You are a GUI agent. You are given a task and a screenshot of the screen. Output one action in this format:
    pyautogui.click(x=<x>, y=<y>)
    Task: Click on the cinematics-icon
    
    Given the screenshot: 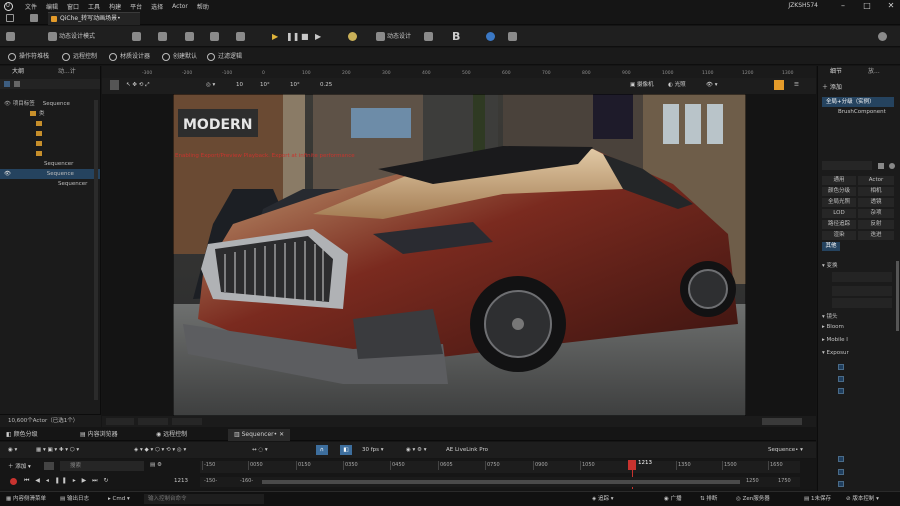 What is the action you would take?
    pyautogui.click(x=189, y=36)
    